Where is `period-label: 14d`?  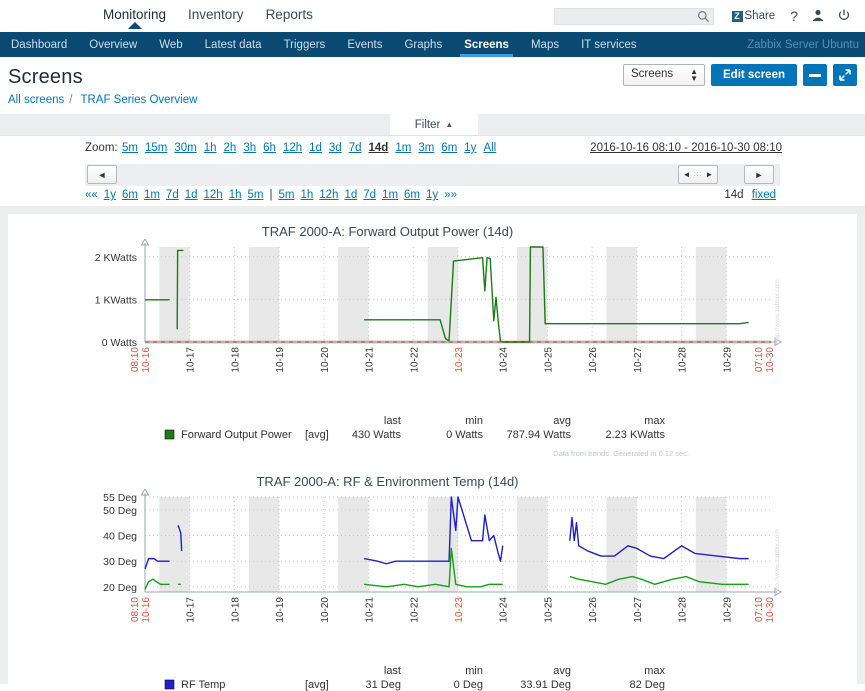 period-label: 14d is located at coordinates (734, 195).